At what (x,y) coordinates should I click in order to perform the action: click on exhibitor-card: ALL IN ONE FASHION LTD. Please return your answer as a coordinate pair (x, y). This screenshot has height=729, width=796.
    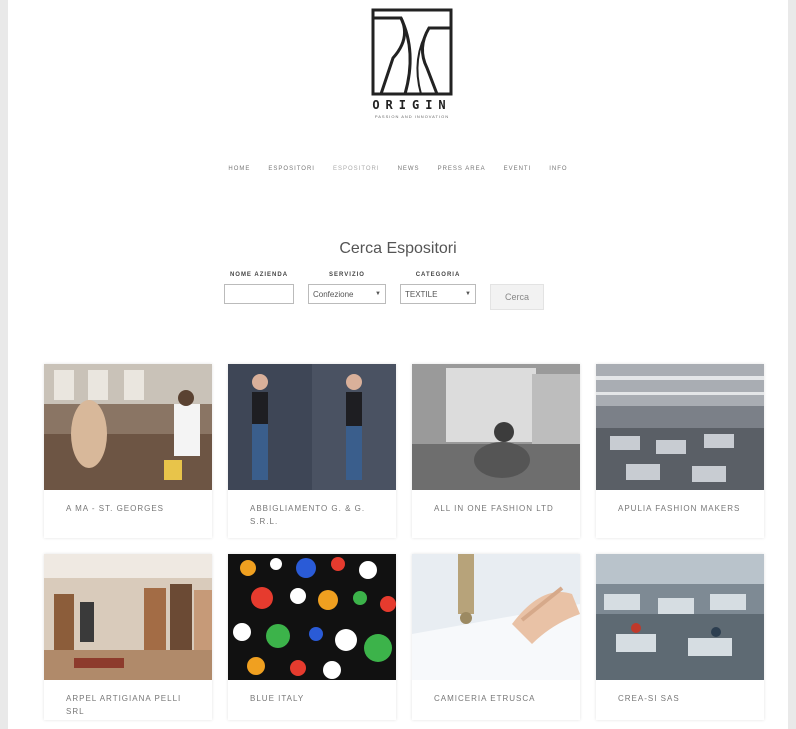
    Looking at the image, I should click on (496, 451).